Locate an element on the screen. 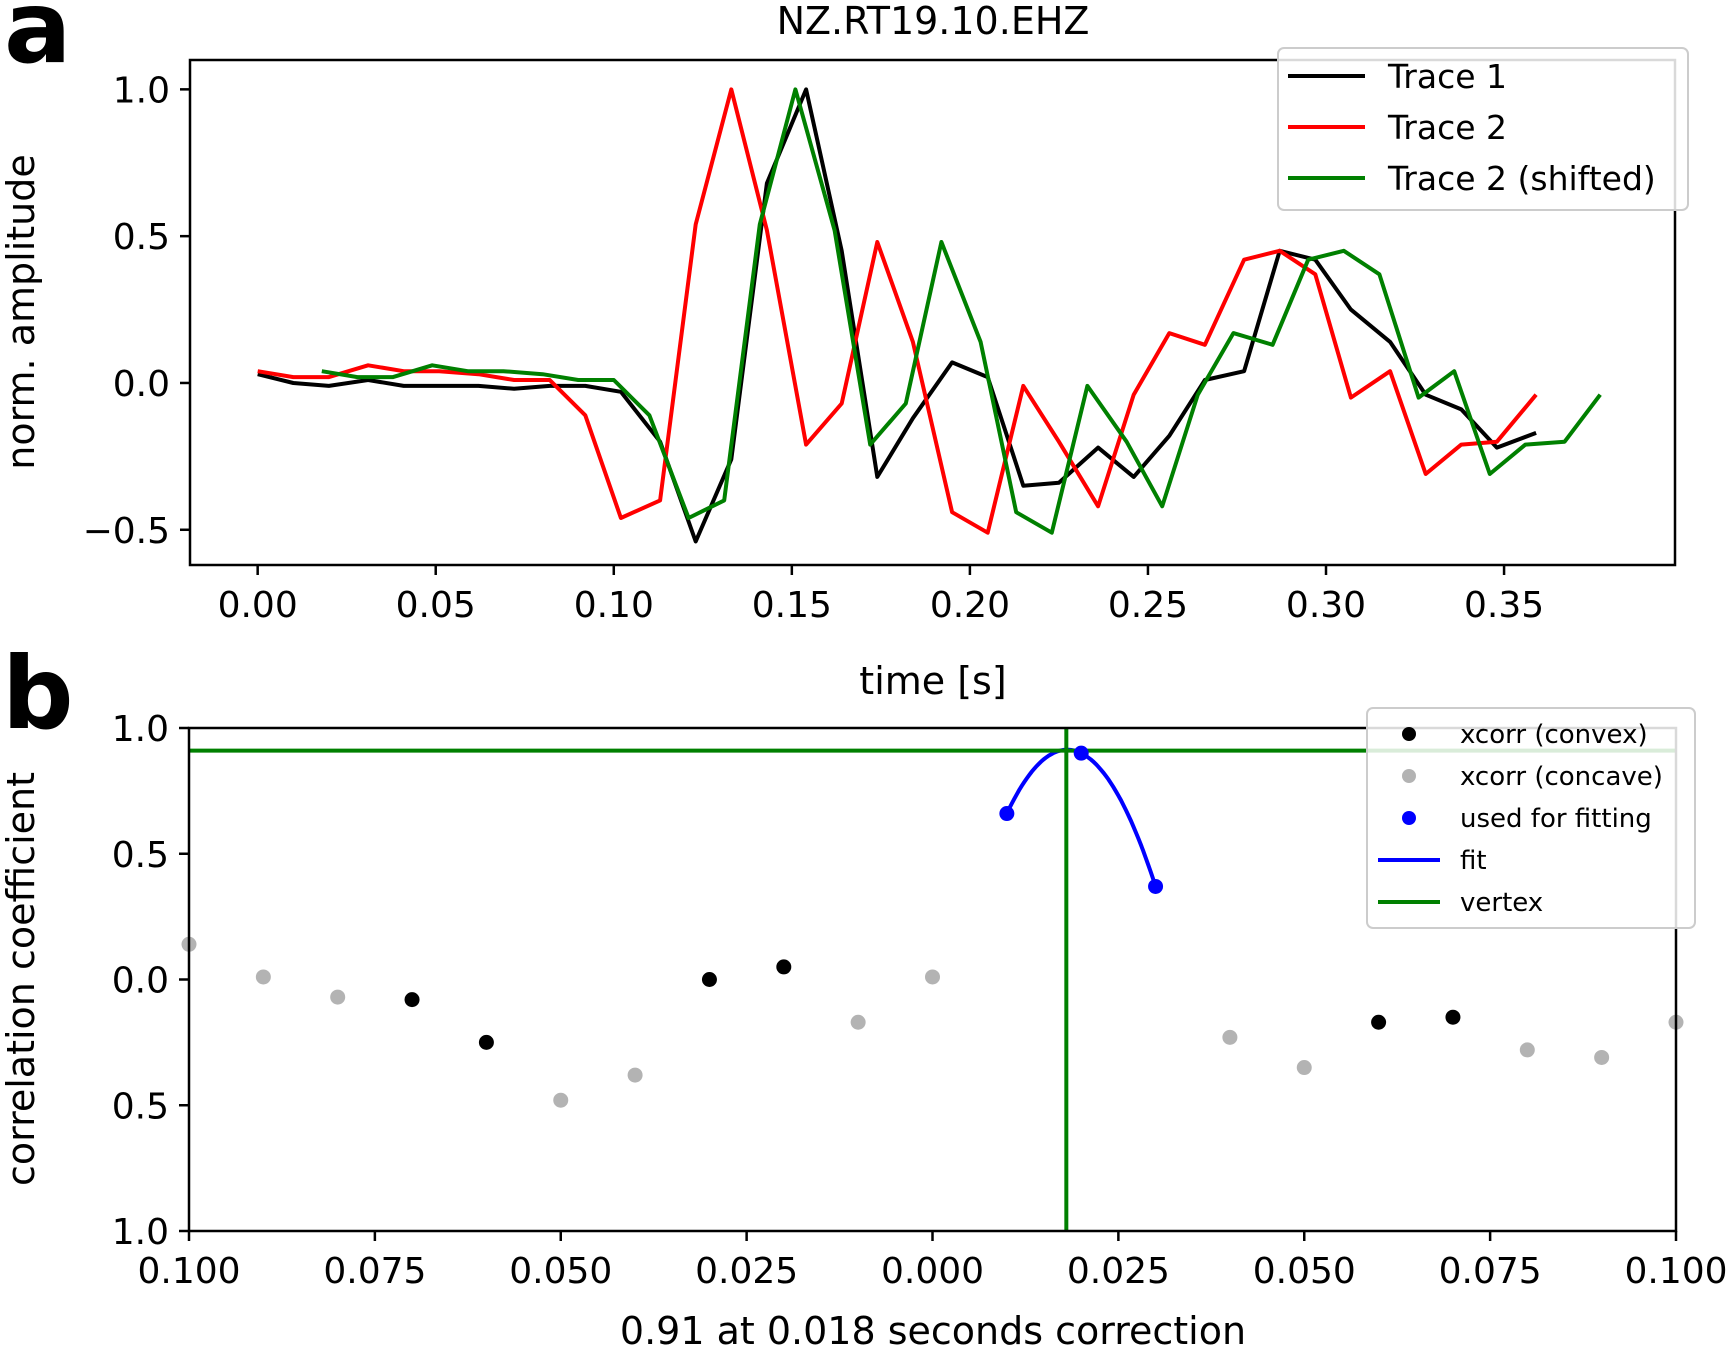 The height and width of the screenshot is (1350, 1732). legend-label-xcorr-convex: xcorr (convex) is located at coordinates (1554, 735).